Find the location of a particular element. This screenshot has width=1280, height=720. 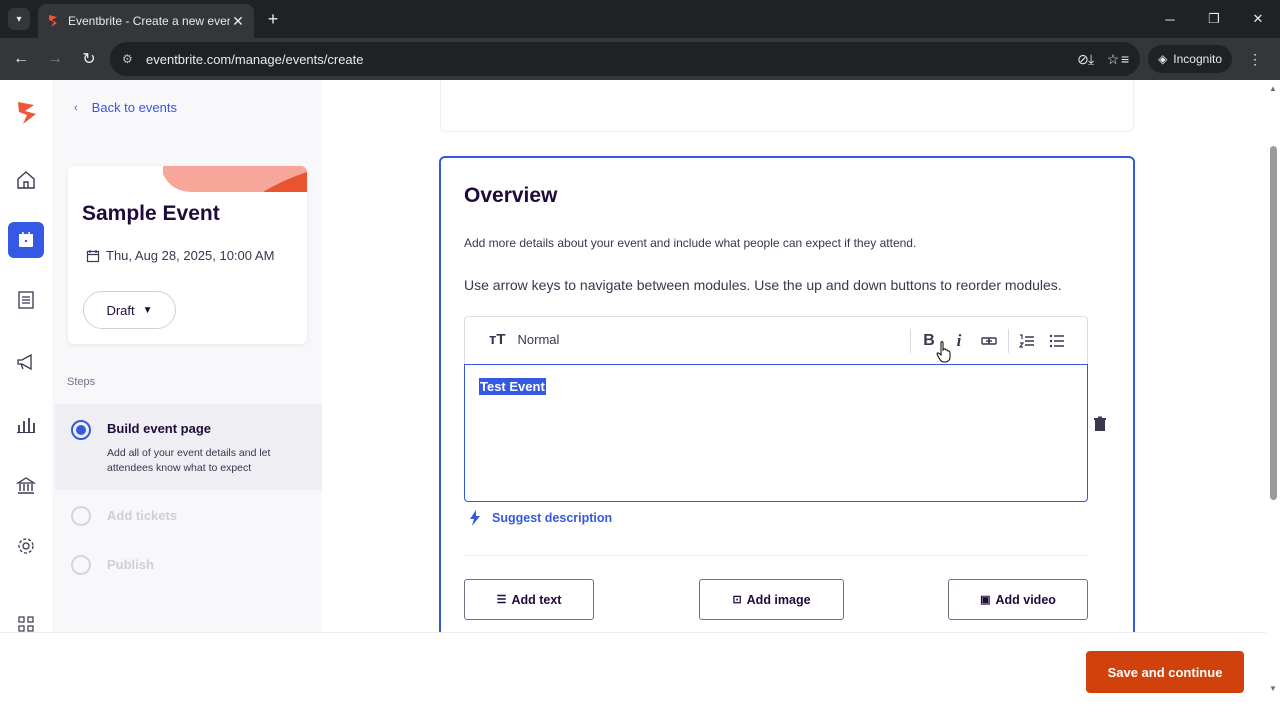

bullet-list-icon is located at coordinates (1056, 341).